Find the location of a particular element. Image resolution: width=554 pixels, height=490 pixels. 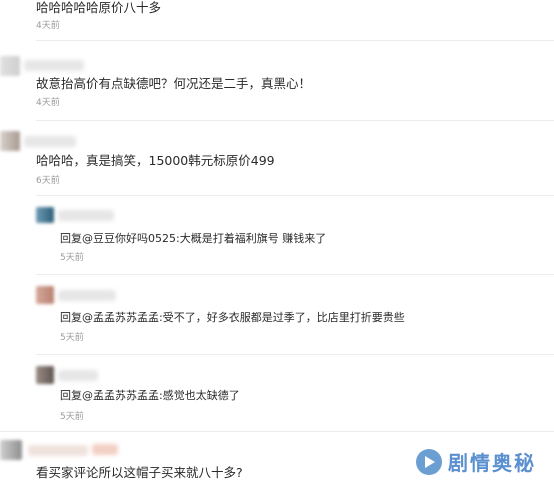

comment-text: 看买家评论所以这帽子买来就八十多? is located at coordinates (139, 472).